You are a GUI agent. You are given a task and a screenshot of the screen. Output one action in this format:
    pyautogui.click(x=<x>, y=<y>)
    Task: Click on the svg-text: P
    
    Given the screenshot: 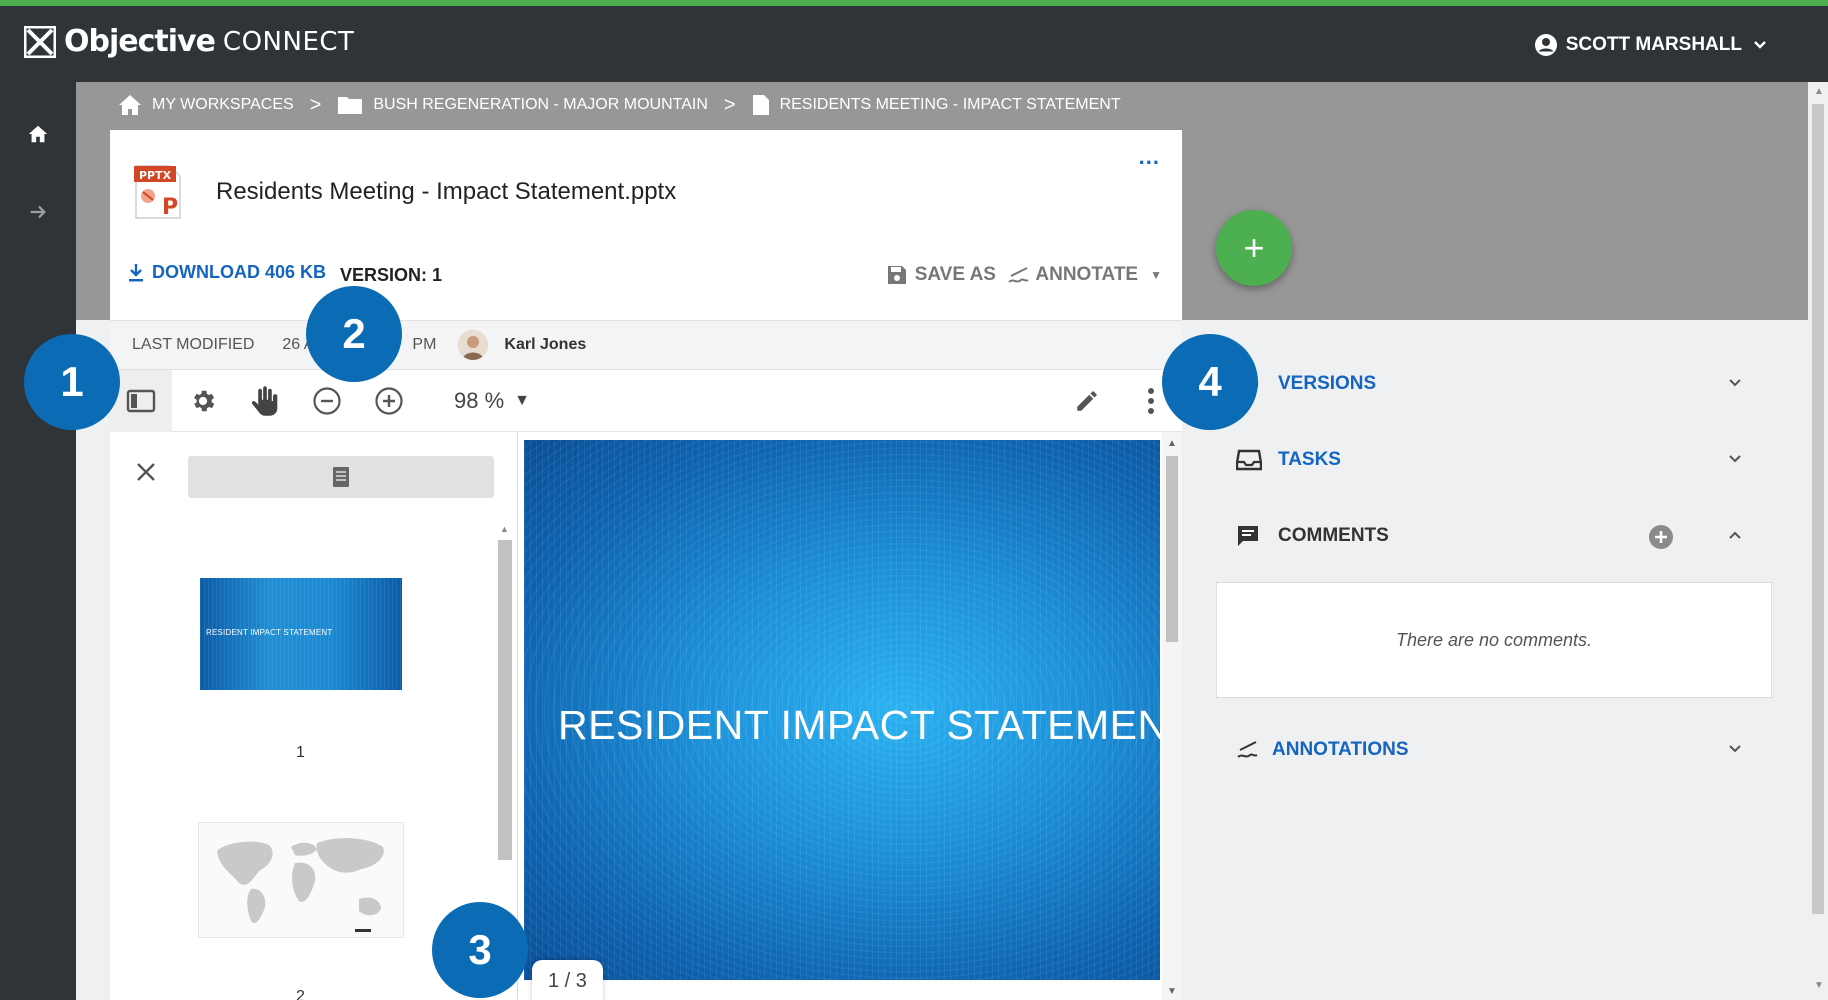 What is the action you would take?
    pyautogui.click(x=170, y=207)
    